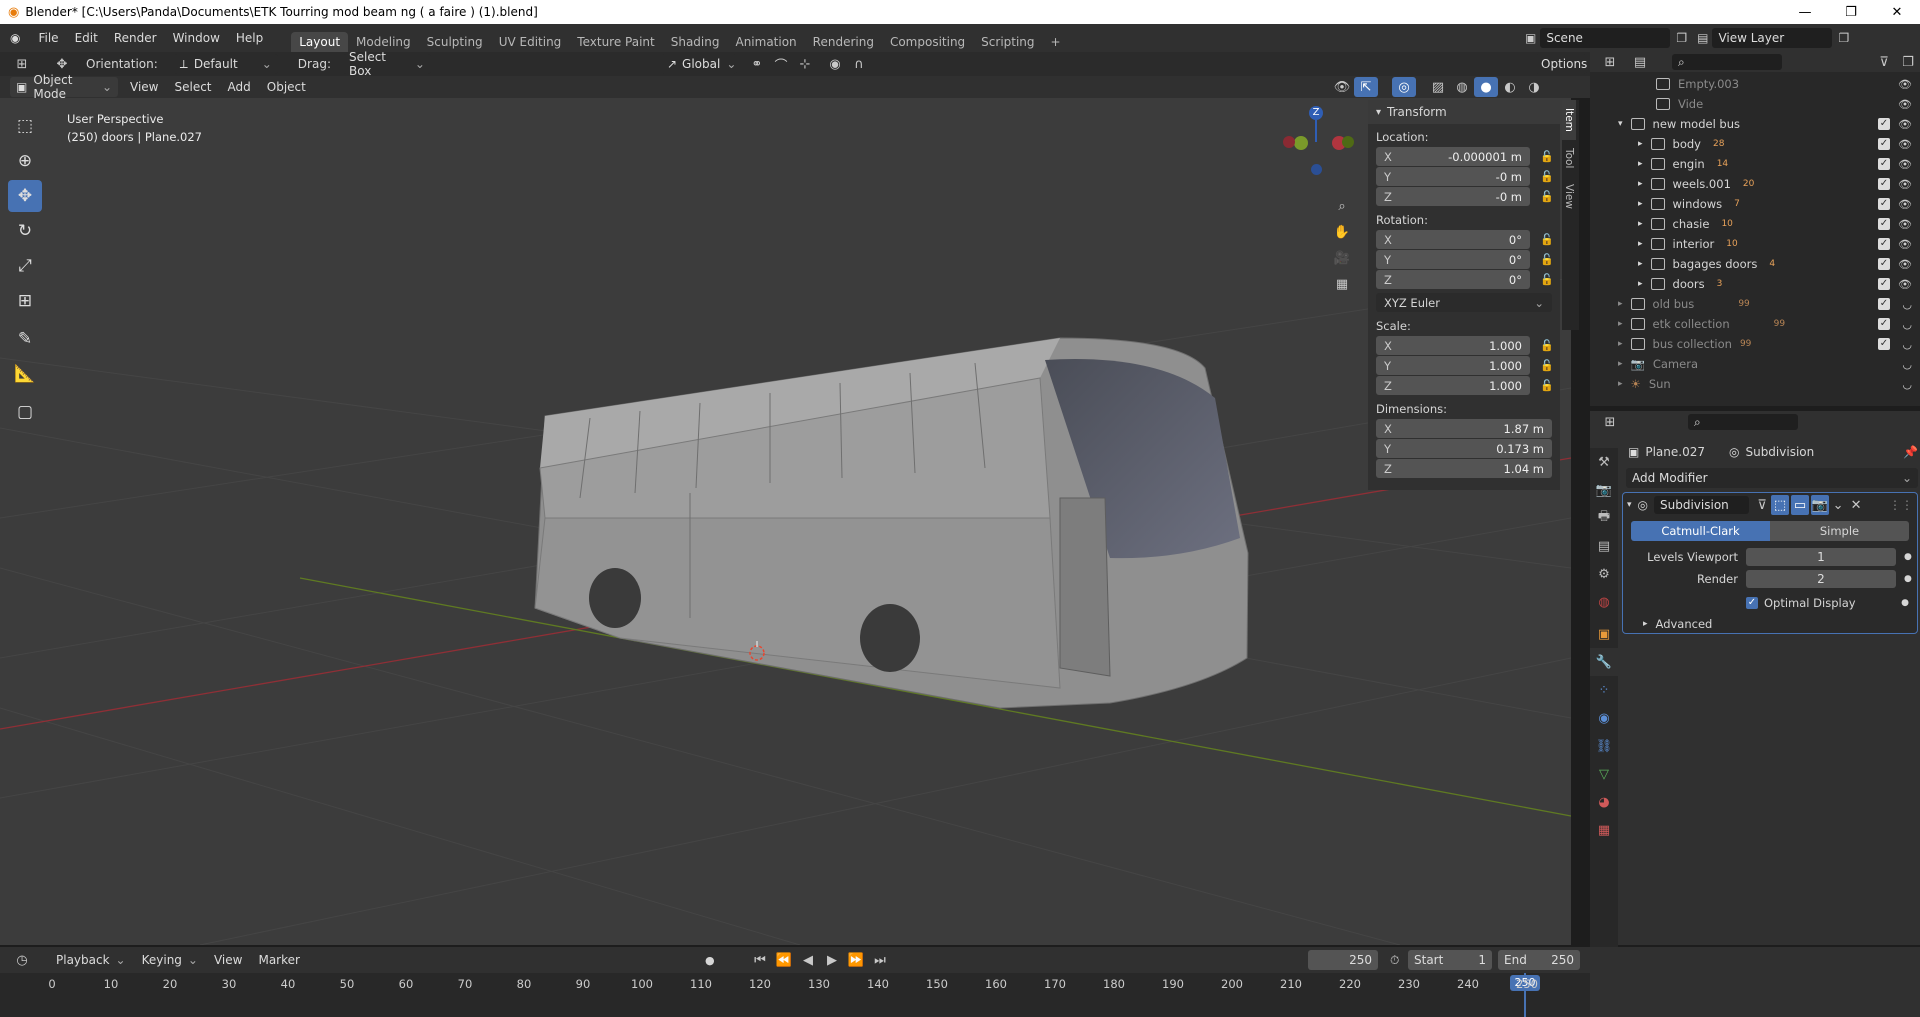  I want to click on timeline-editor-type-icon: ◷, so click(22, 960).